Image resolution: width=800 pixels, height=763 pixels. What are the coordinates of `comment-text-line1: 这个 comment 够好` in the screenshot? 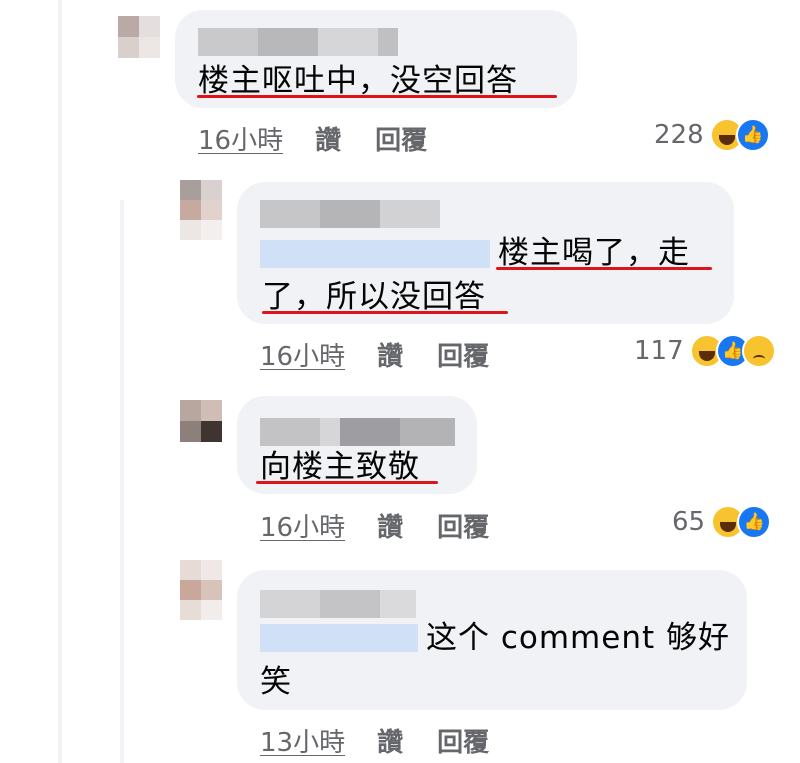 It's located at (578, 638).